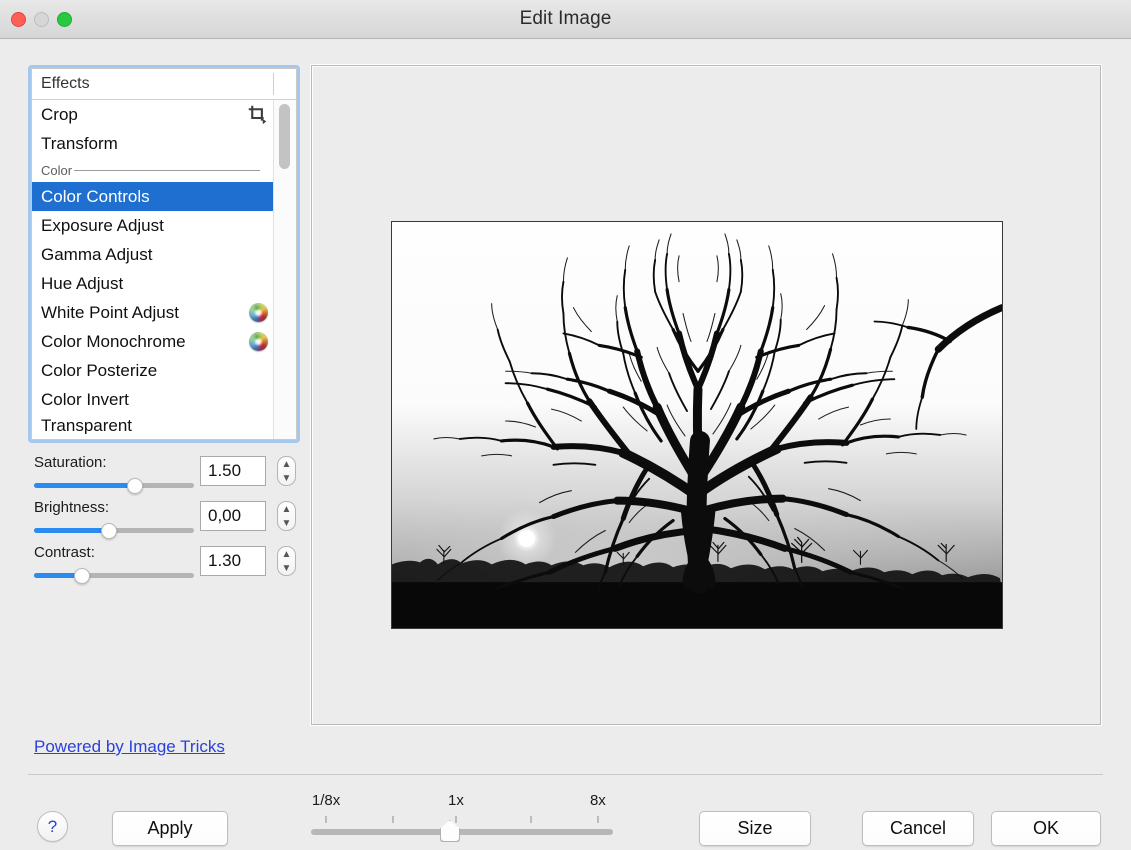  What do you see at coordinates (129, 747) in the screenshot?
I see `powered-by-link: Powered by Image Tricks` at bounding box center [129, 747].